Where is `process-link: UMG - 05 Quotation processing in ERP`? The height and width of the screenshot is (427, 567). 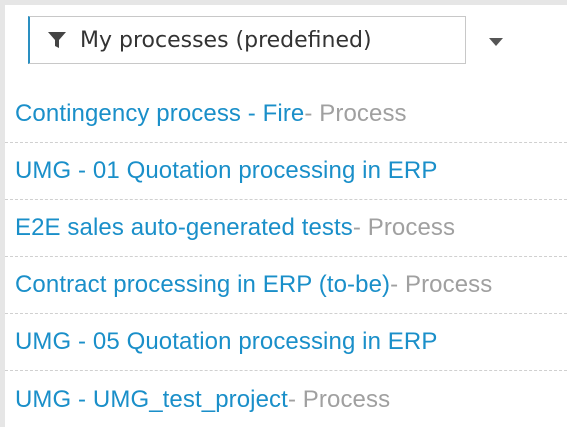 process-link: UMG - 05 Quotation processing in ERP is located at coordinates (226, 342).